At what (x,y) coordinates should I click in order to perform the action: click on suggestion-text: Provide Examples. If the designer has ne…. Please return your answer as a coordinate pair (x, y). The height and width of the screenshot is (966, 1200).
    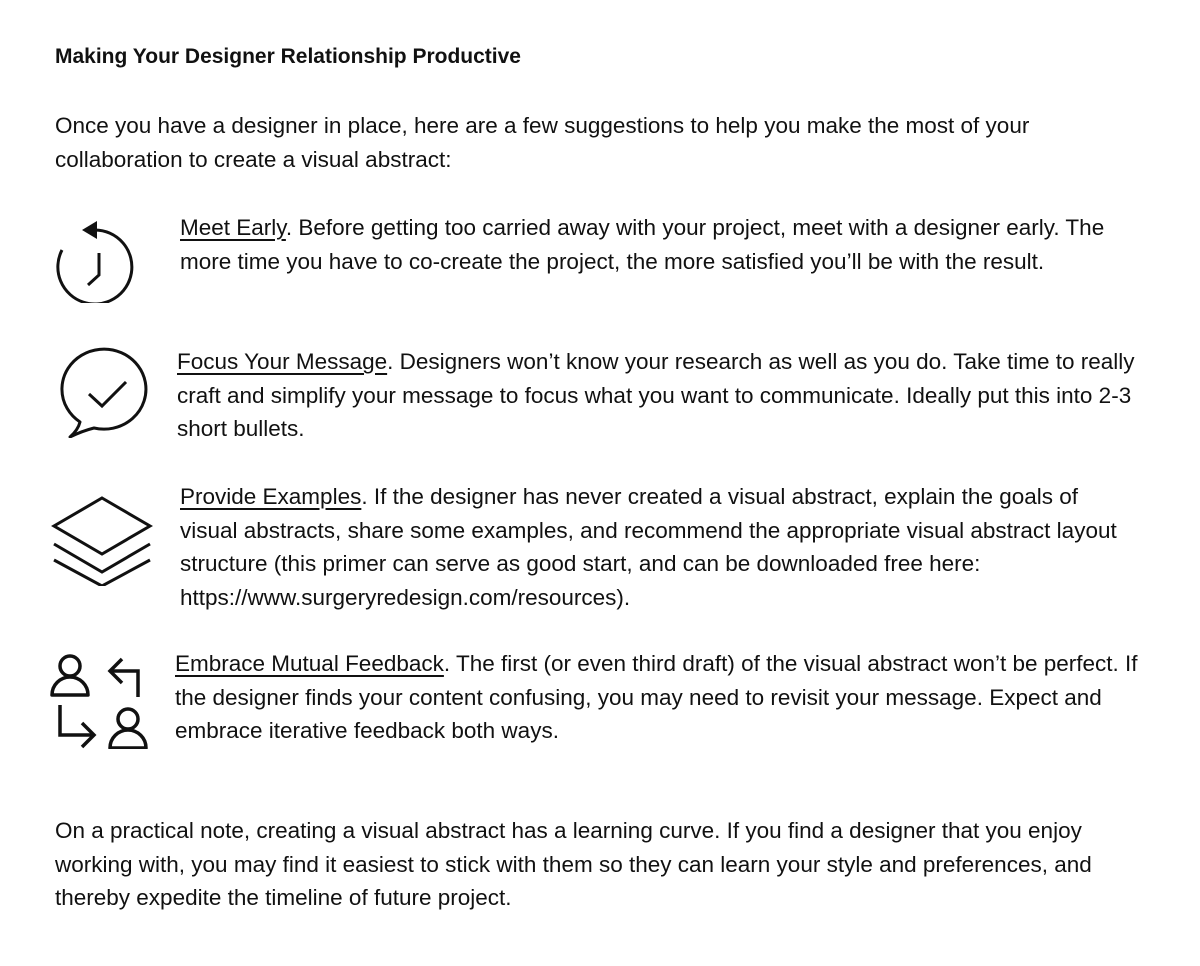
    Looking at the image, I should click on (660, 547).